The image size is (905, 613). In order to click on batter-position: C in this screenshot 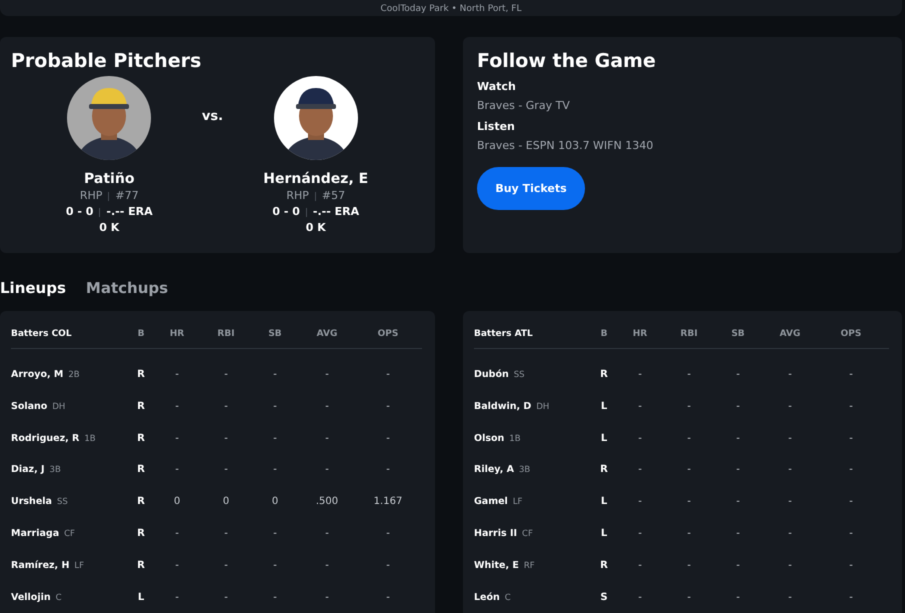, I will do `click(59, 597)`.